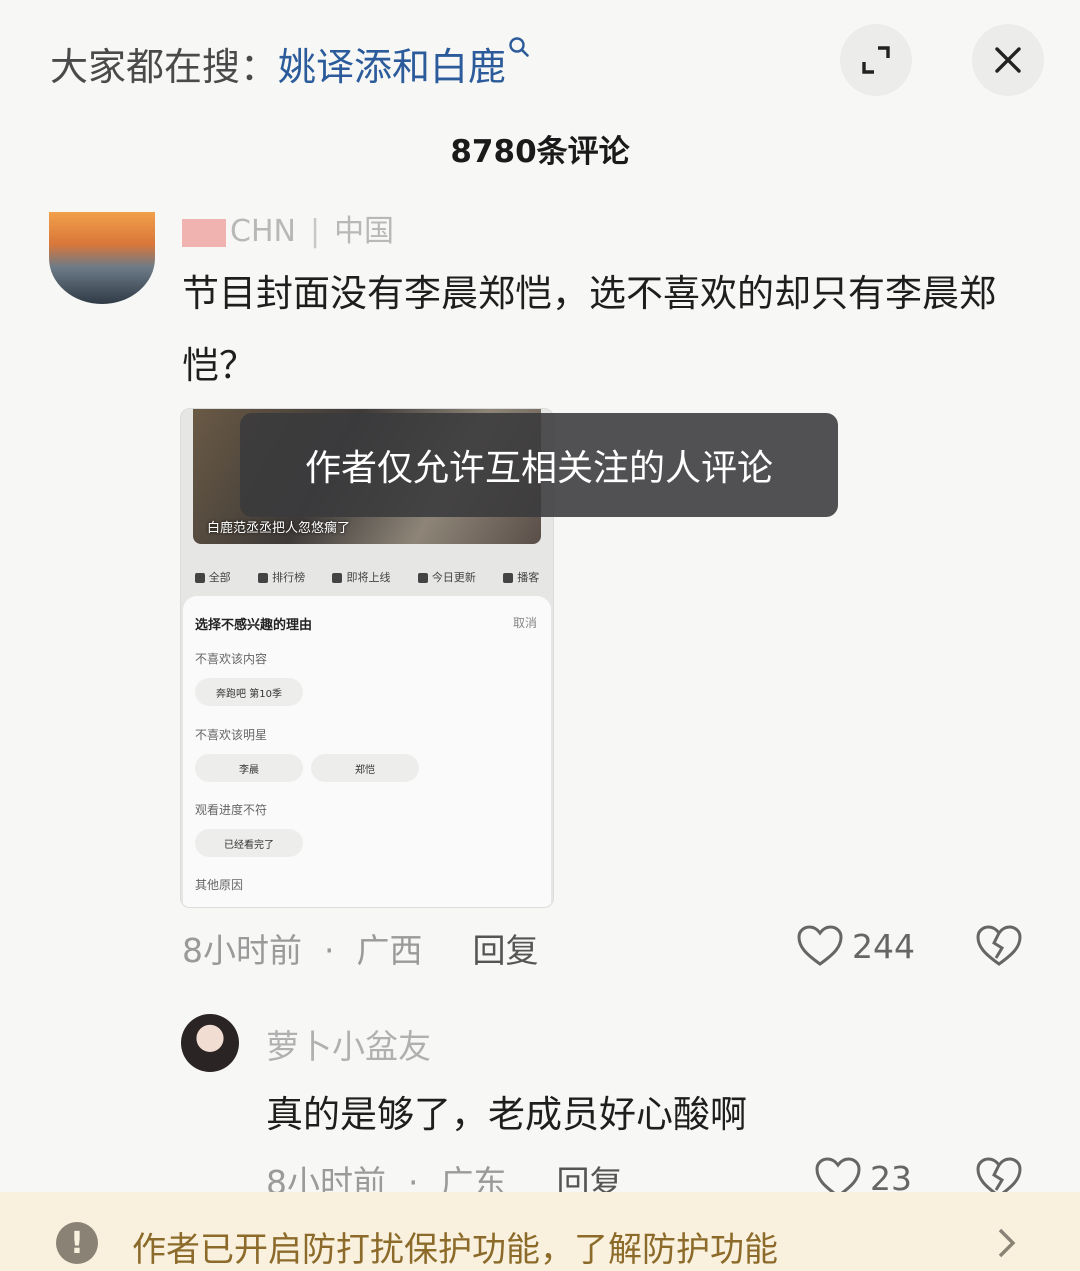 This screenshot has width=1080, height=1271. I want to click on comment-meta: 8小时前 · 广西 回复, so click(360, 948).